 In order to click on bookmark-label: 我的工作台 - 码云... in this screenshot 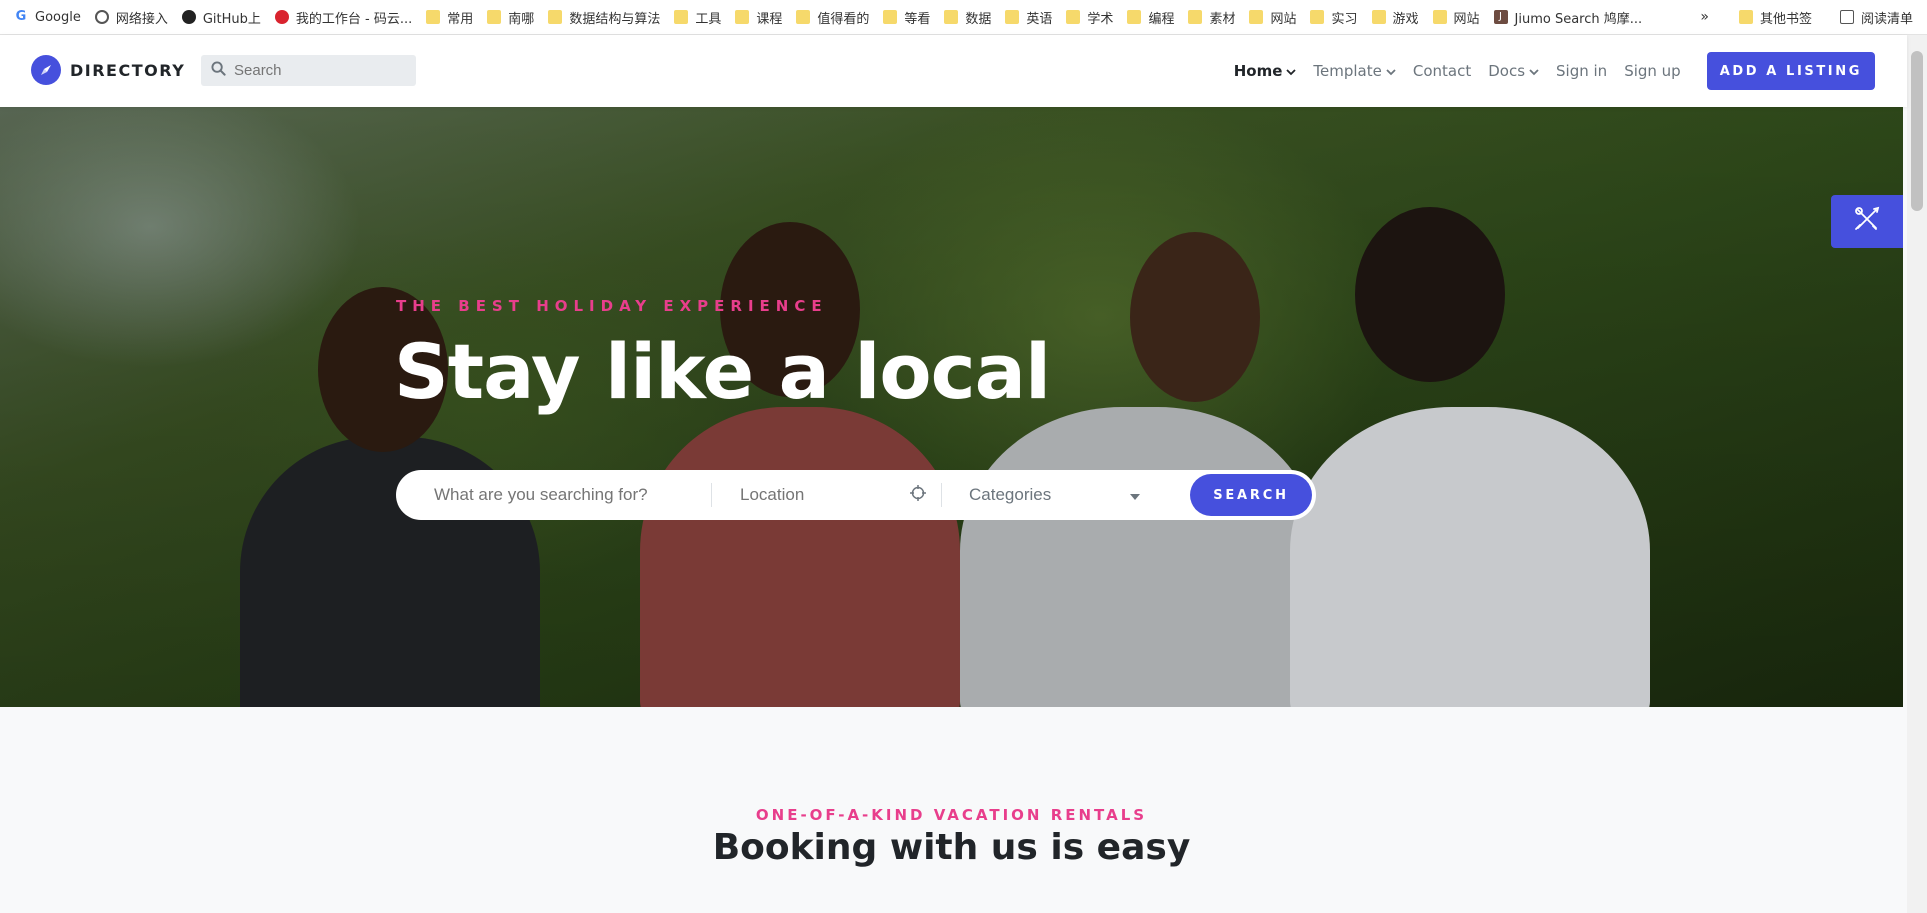, I will do `click(354, 19)`.